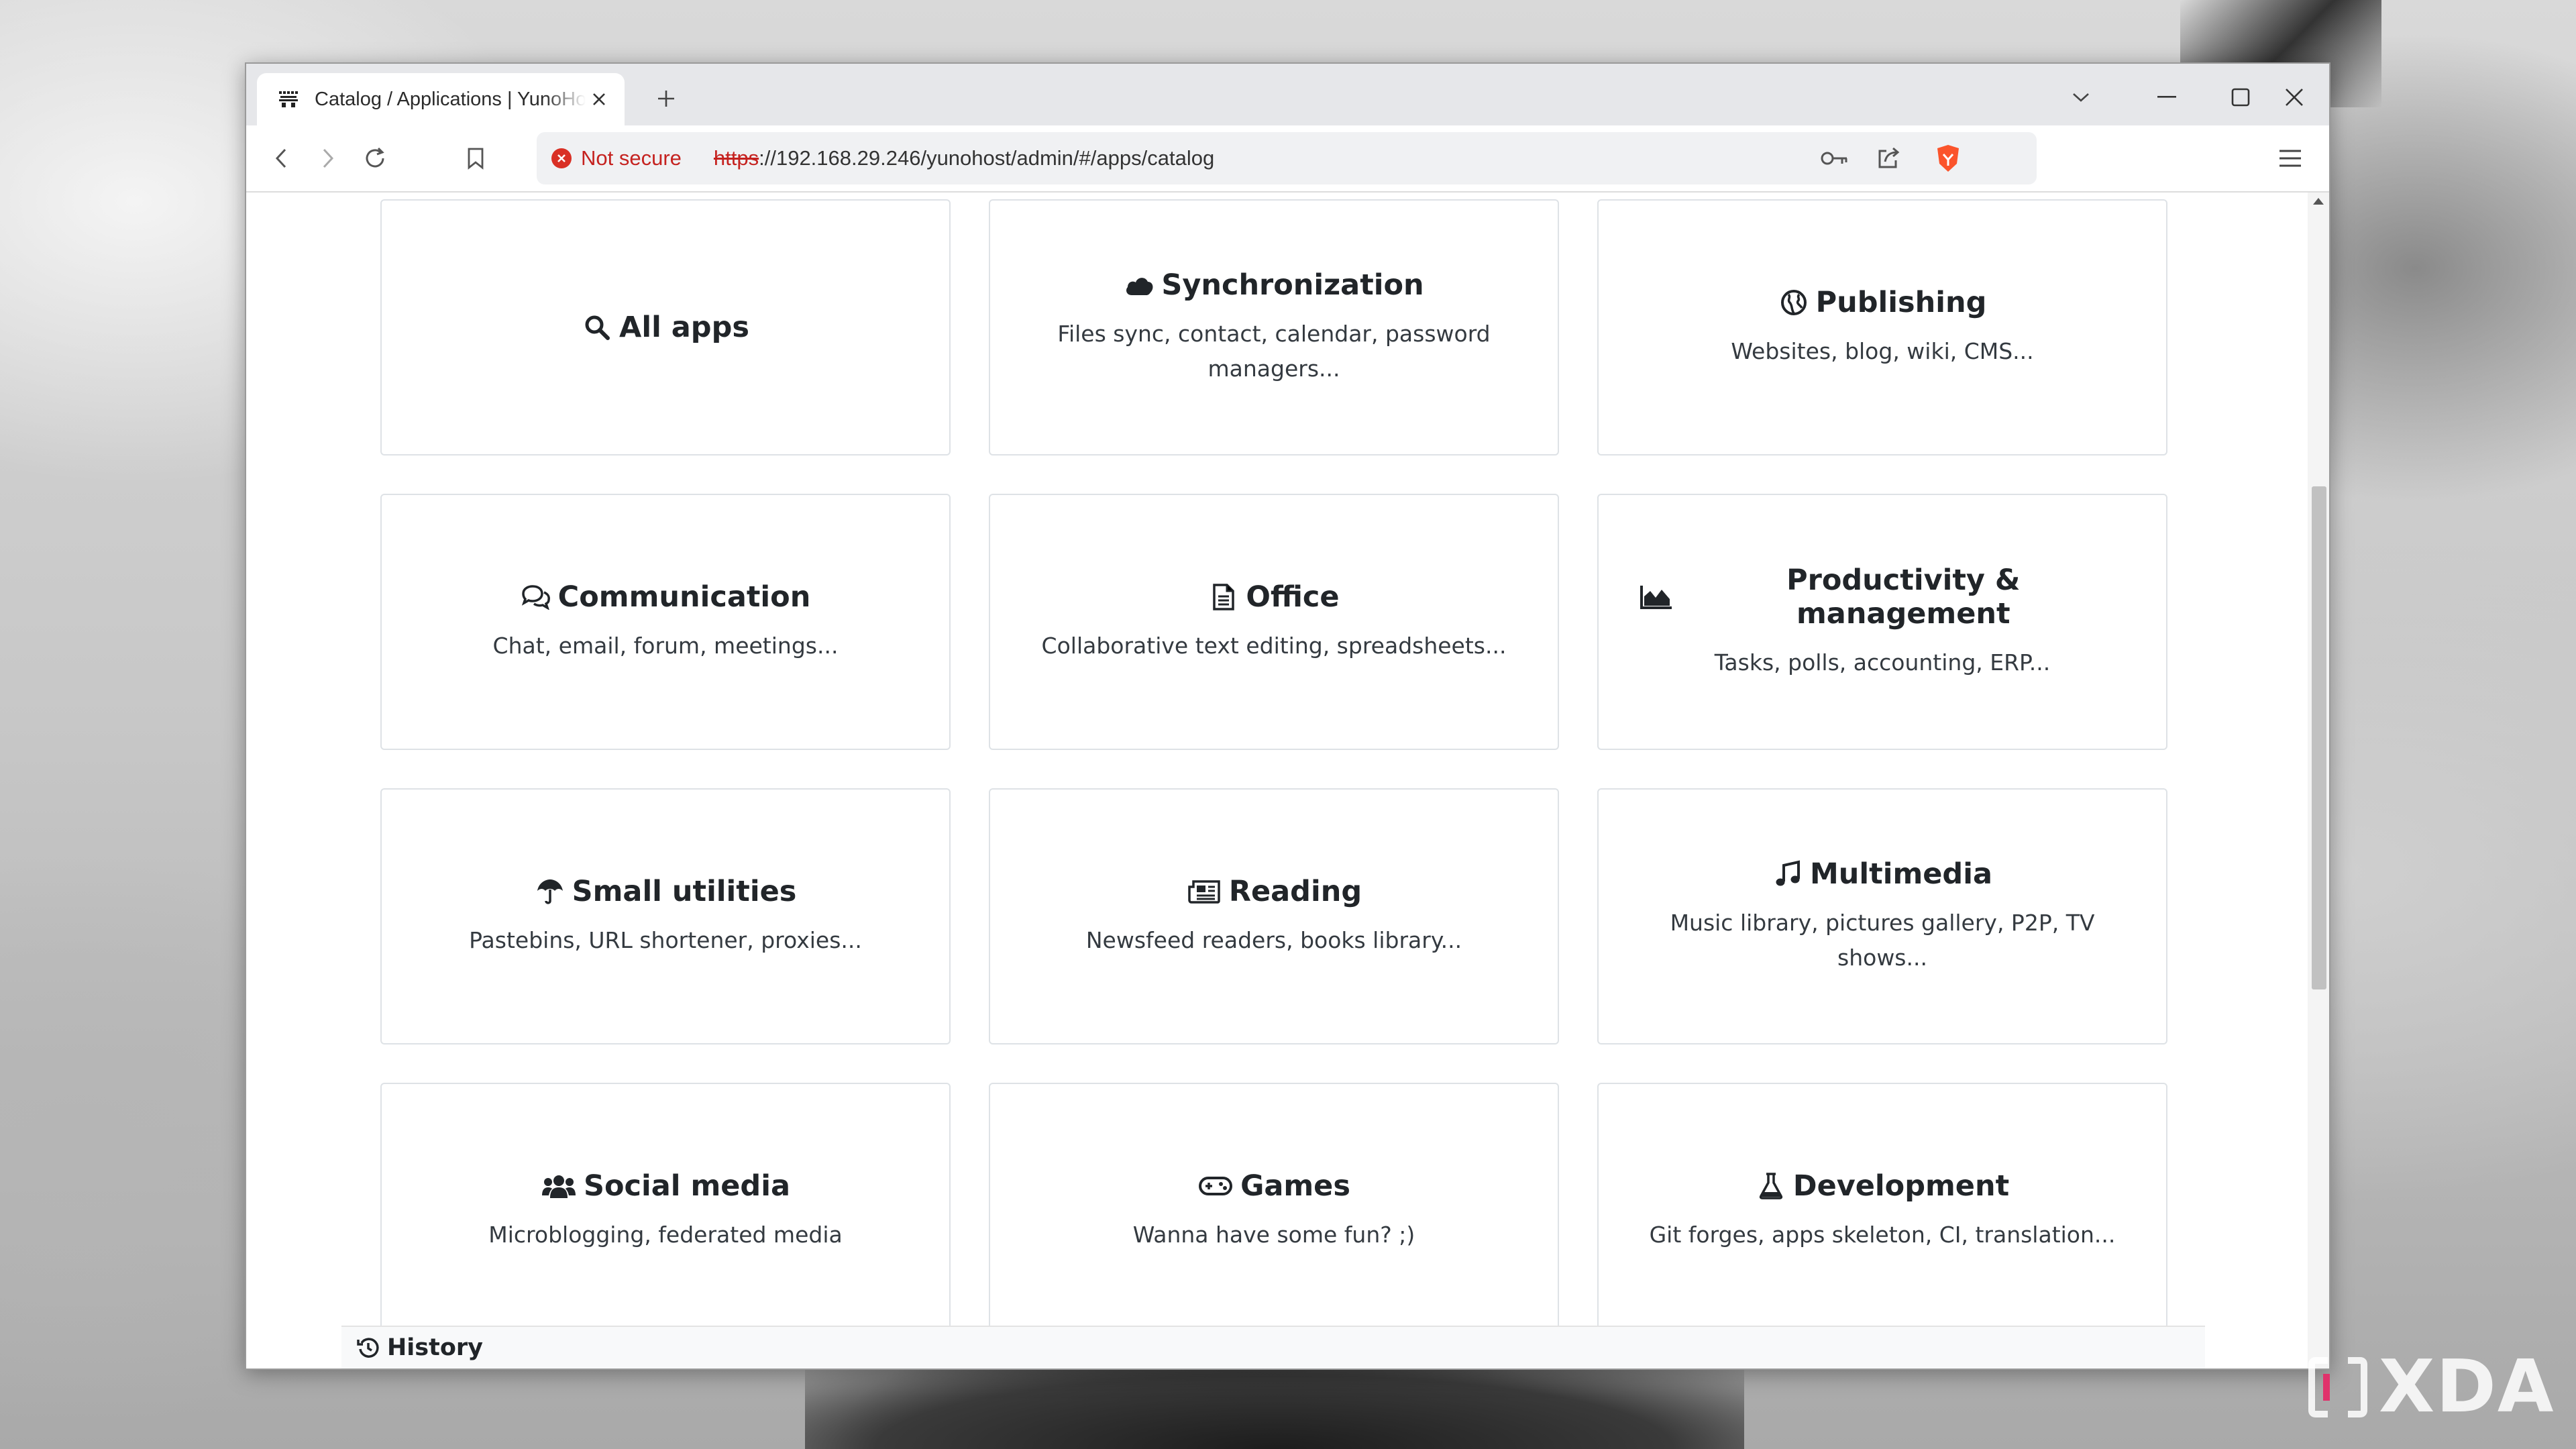 This screenshot has height=1449, width=2576. I want to click on cloud-icon, so click(1139, 285).